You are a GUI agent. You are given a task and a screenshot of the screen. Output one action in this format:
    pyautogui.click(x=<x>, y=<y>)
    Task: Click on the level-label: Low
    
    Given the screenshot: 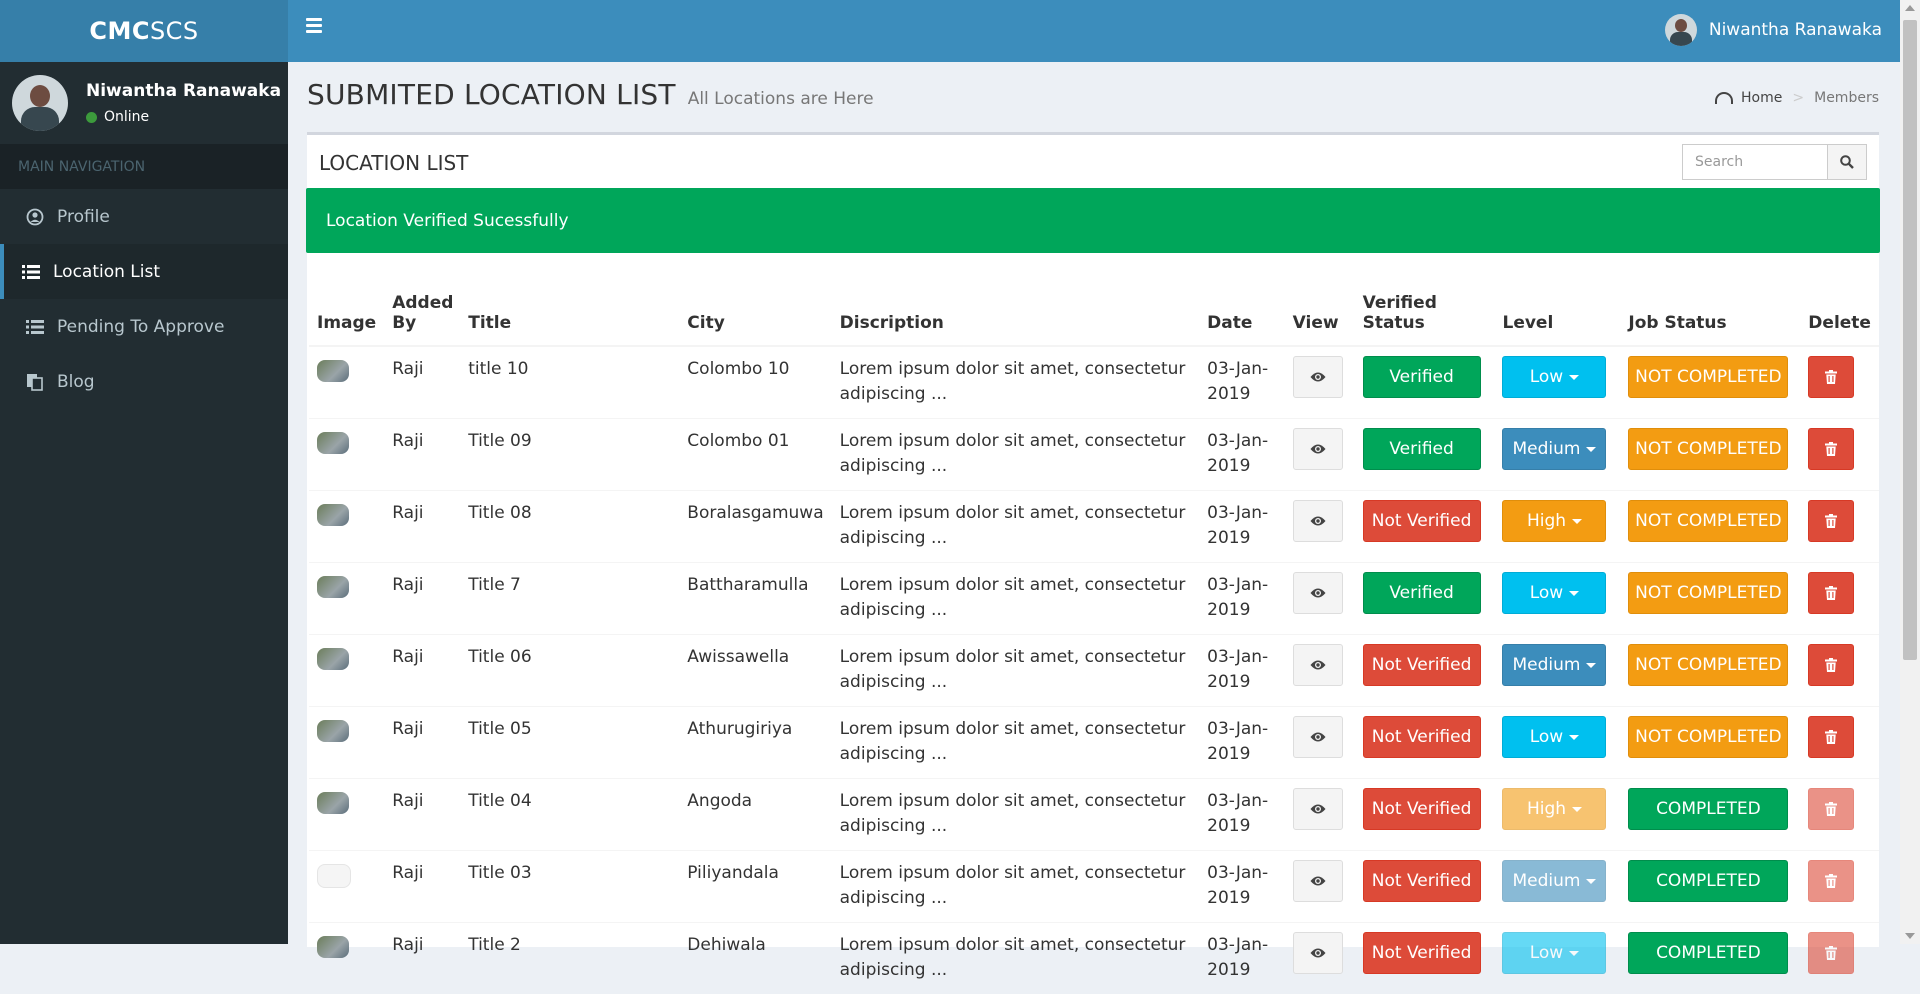 What is the action you would take?
    pyautogui.click(x=1546, y=593)
    